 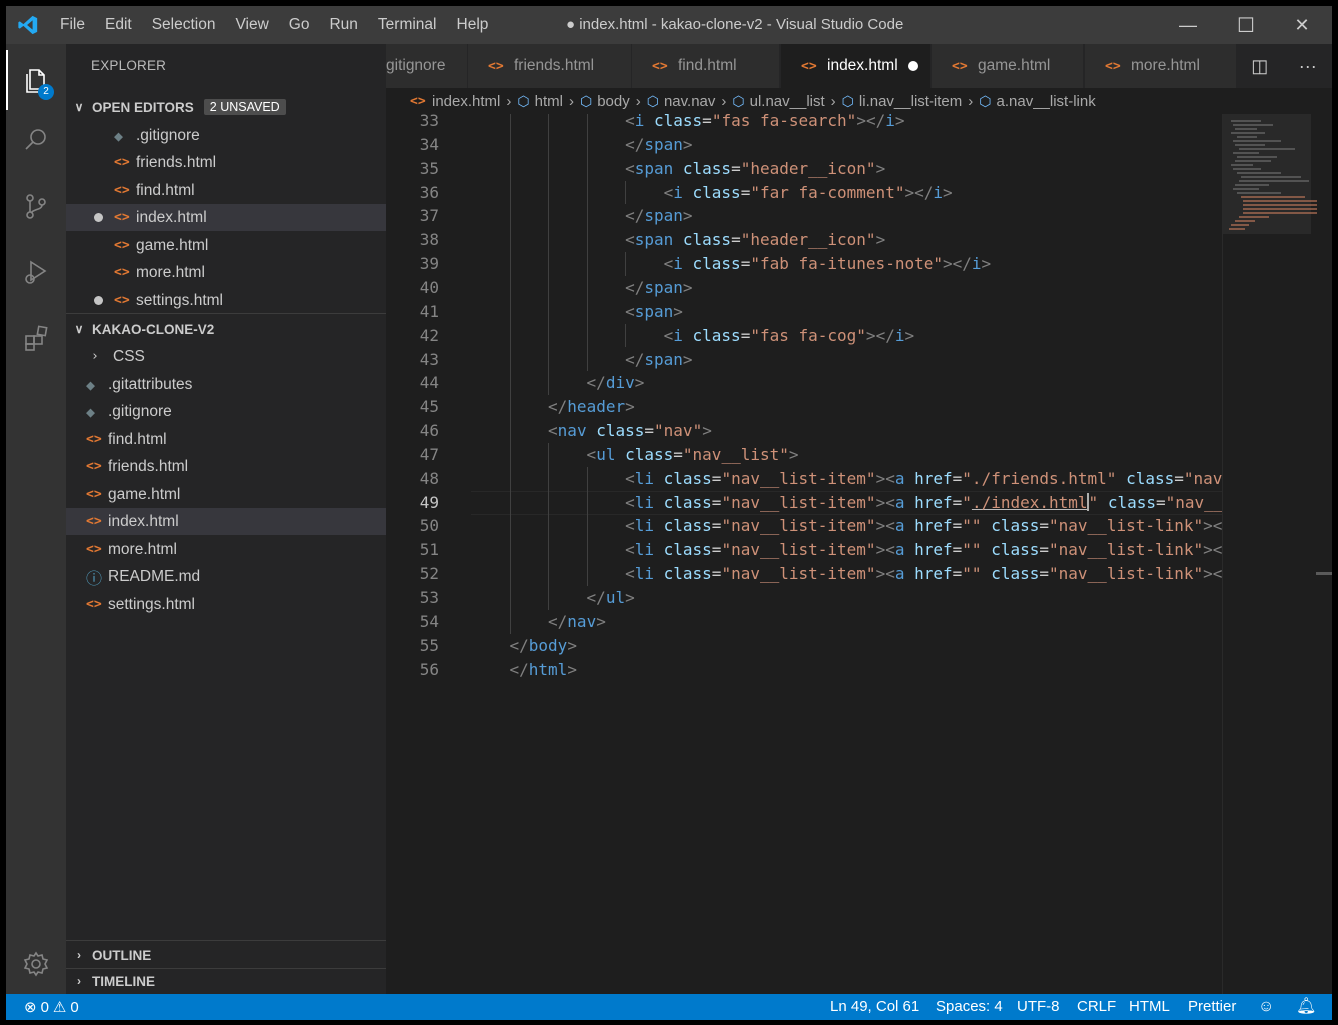 What do you see at coordinates (1277, 554) in the screenshot?
I see `minimap` at bounding box center [1277, 554].